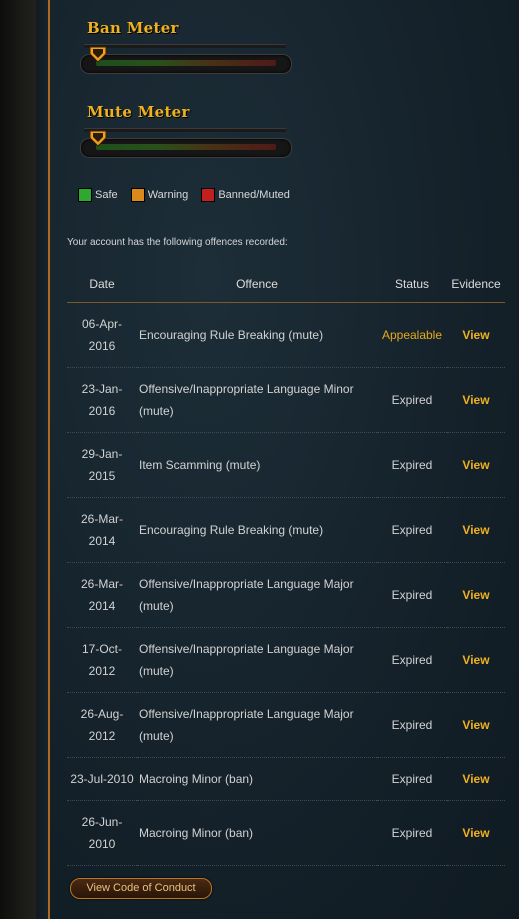  What do you see at coordinates (49, 459) in the screenshot?
I see `content-border` at bounding box center [49, 459].